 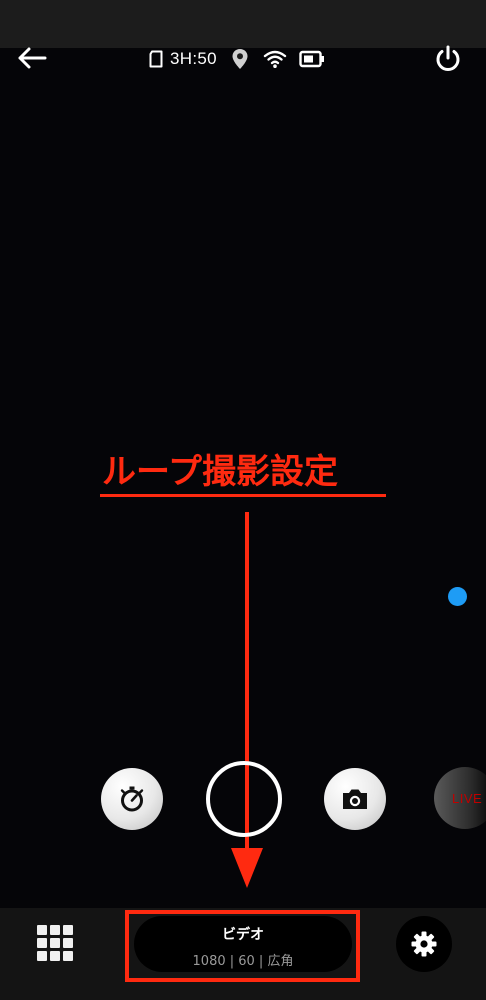 I want to click on media-grid-button, so click(x=55, y=943).